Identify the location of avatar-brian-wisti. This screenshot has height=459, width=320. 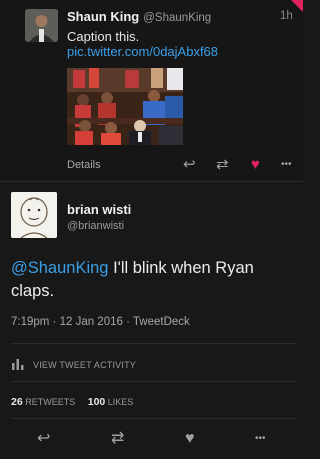
(34, 215).